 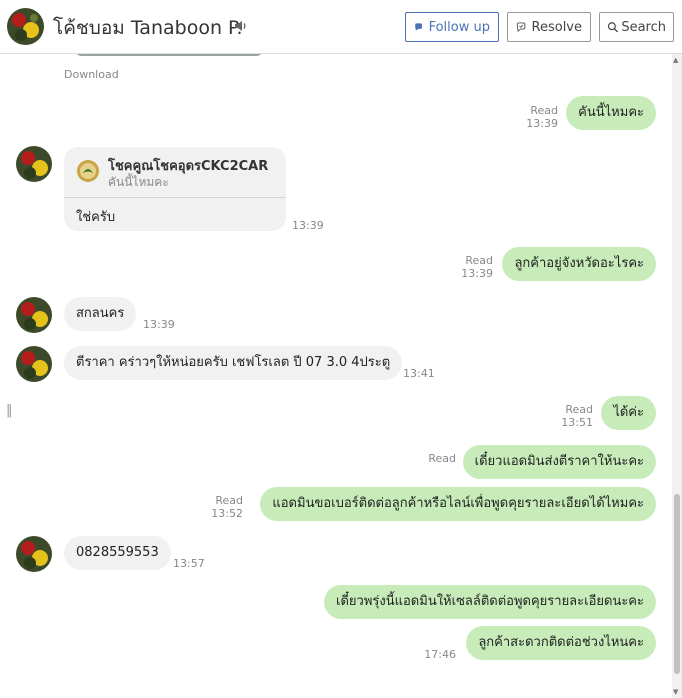 I want to click on search-button: Search, so click(x=636, y=27).